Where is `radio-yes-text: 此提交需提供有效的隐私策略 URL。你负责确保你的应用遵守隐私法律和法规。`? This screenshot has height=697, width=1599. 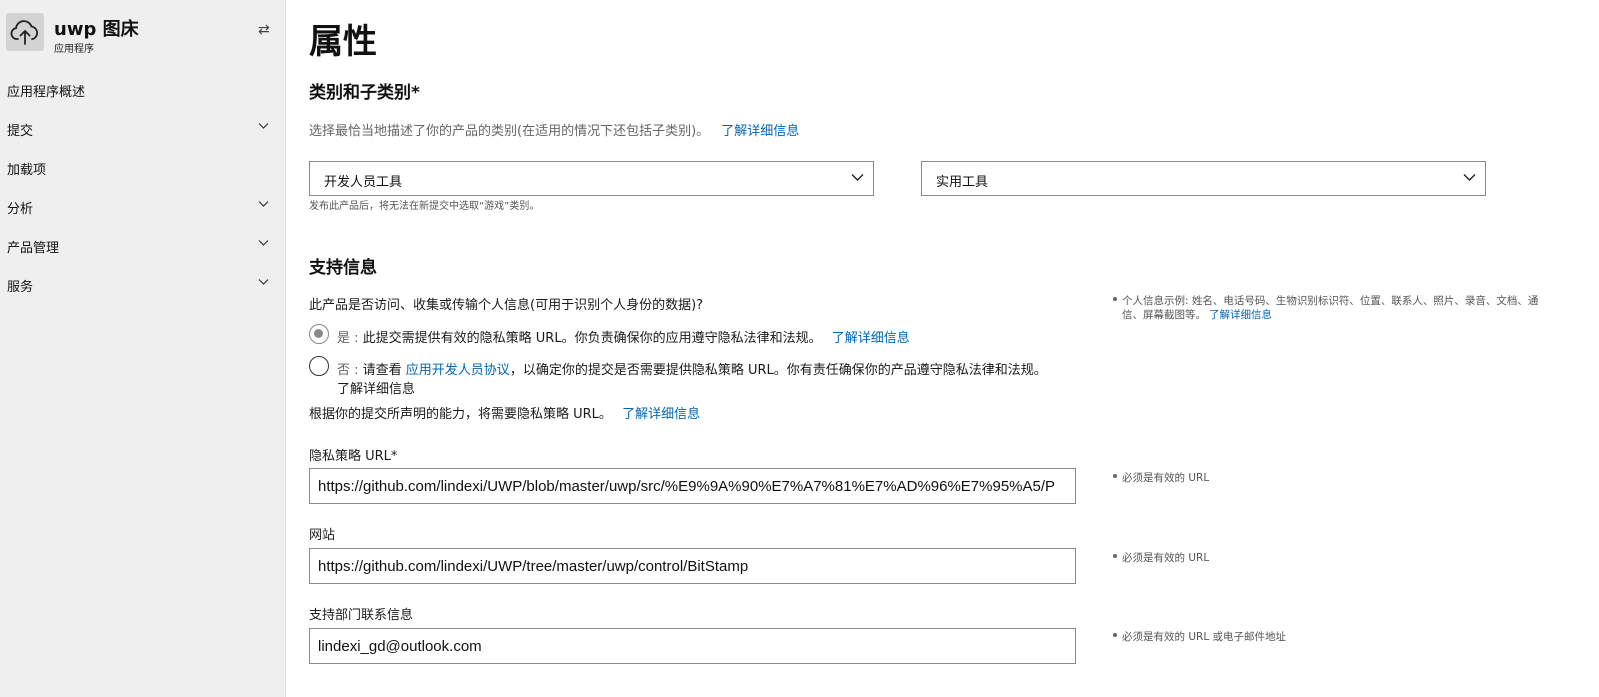
radio-yes-text: 此提交需提供有效的隐私策略 URL。你负责确保你的应用遵守隐私法律和法规。 is located at coordinates (592, 338).